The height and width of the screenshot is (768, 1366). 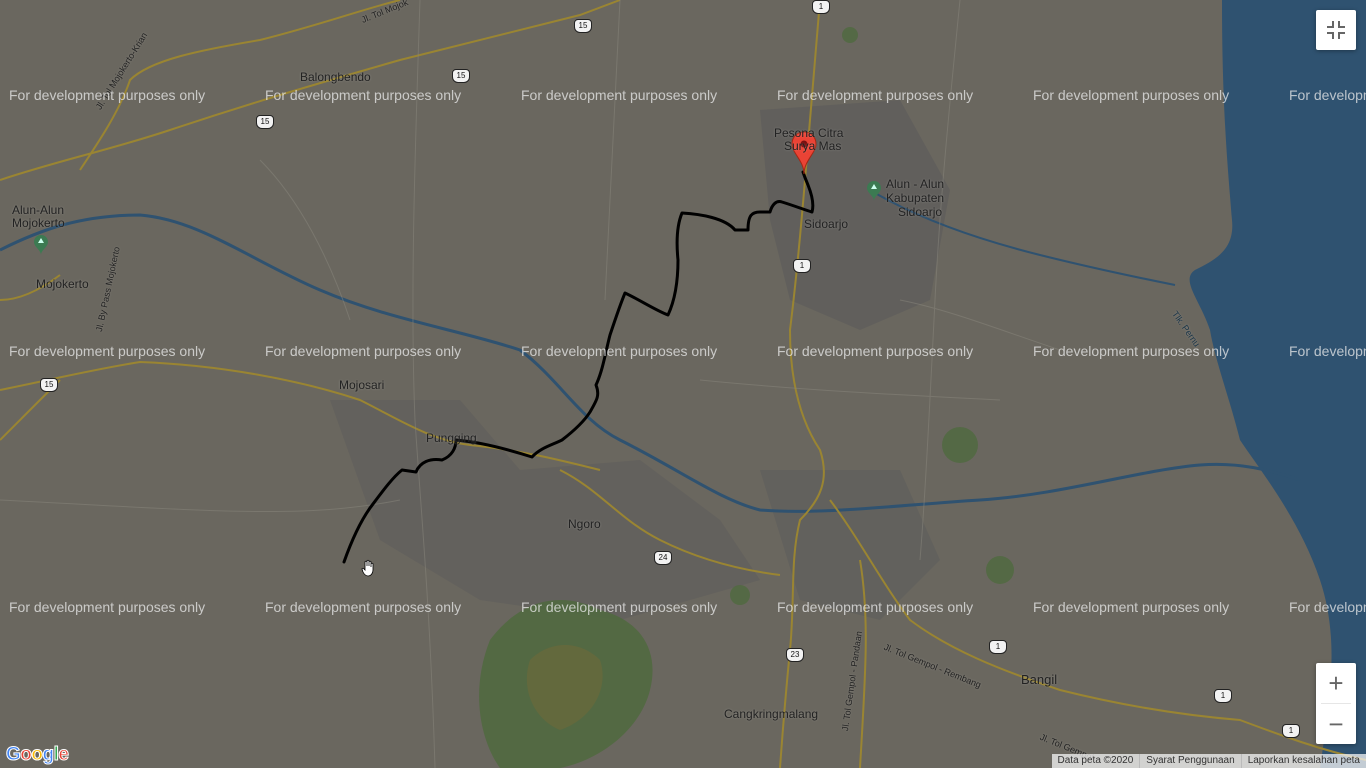 I want to click on exit-fullscreen-icon, so click(x=1336, y=30).